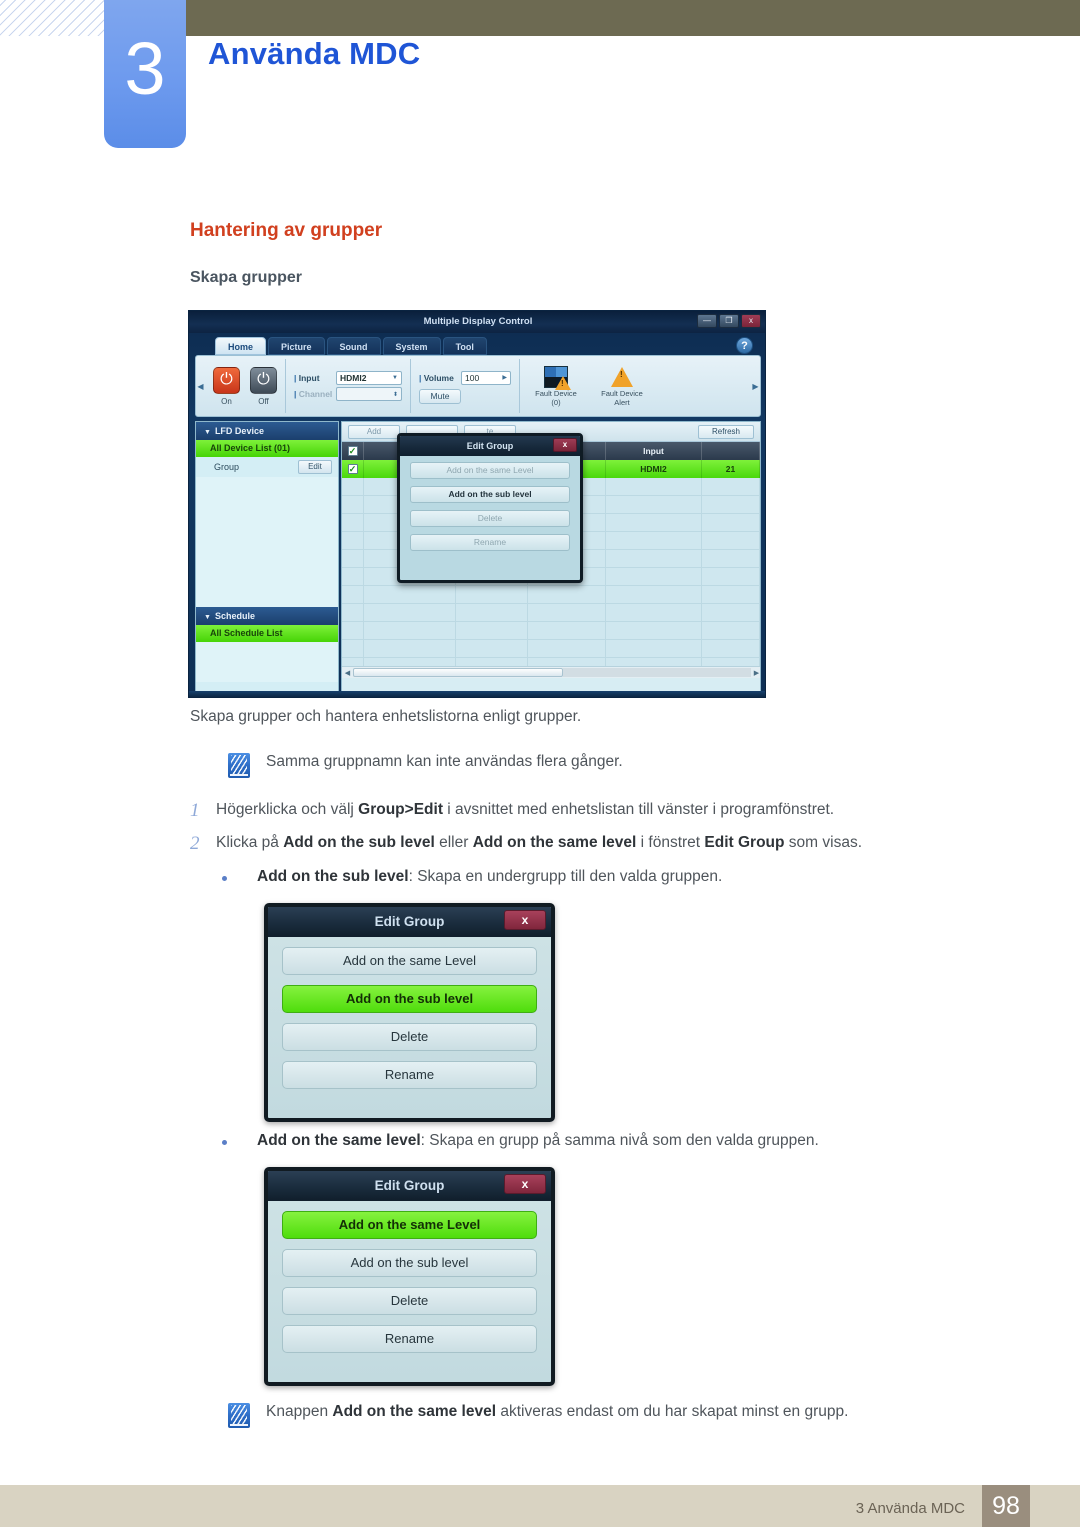  I want to click on power-off-control: ⏻ Off, so click(263, 386).